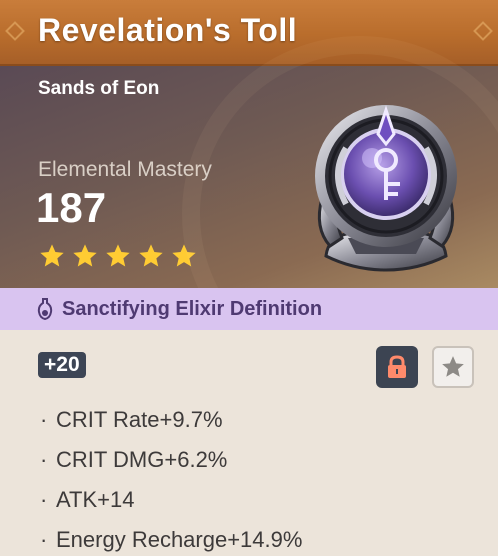 The image size is (498, 556). I want to click on main-stat-value: 187, so click(71, 207).